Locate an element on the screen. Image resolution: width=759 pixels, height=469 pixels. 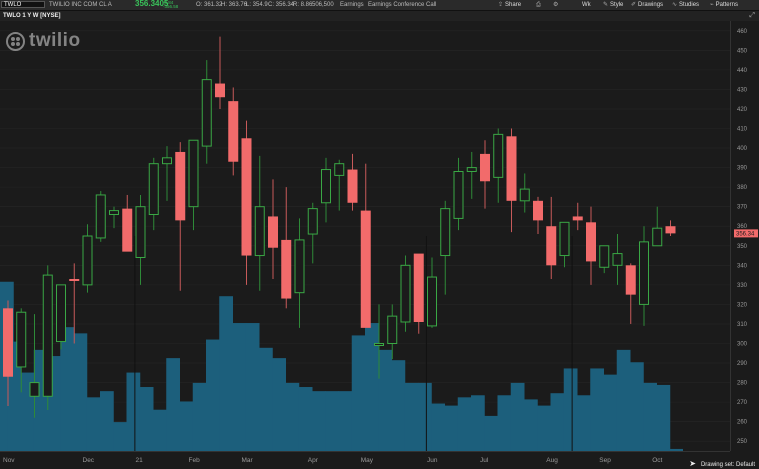
price-tick-label: 330 is located at coordinates (742, 286).